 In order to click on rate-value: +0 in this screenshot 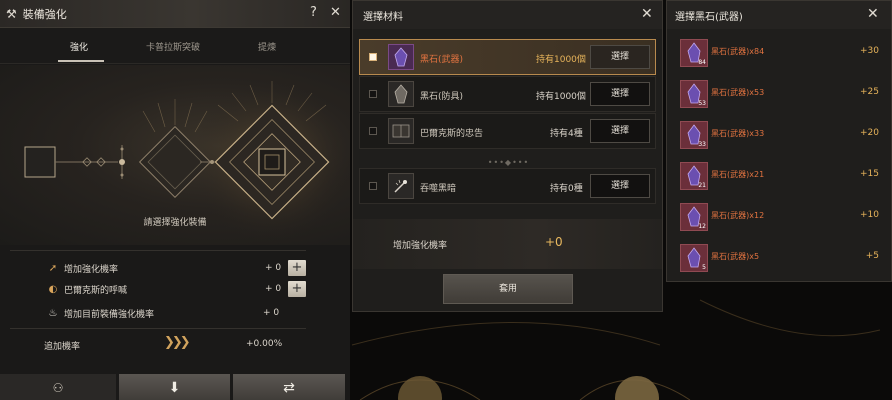, I will do `click(554, 242)`.